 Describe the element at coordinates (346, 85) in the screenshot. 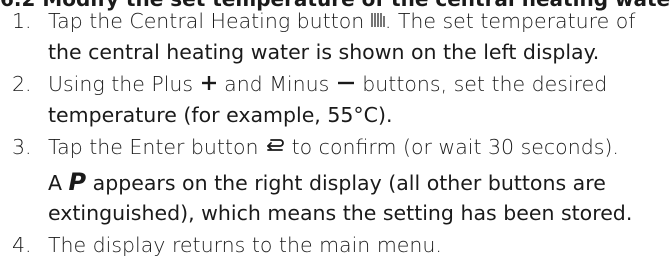

I see `minus-icon` at that location.